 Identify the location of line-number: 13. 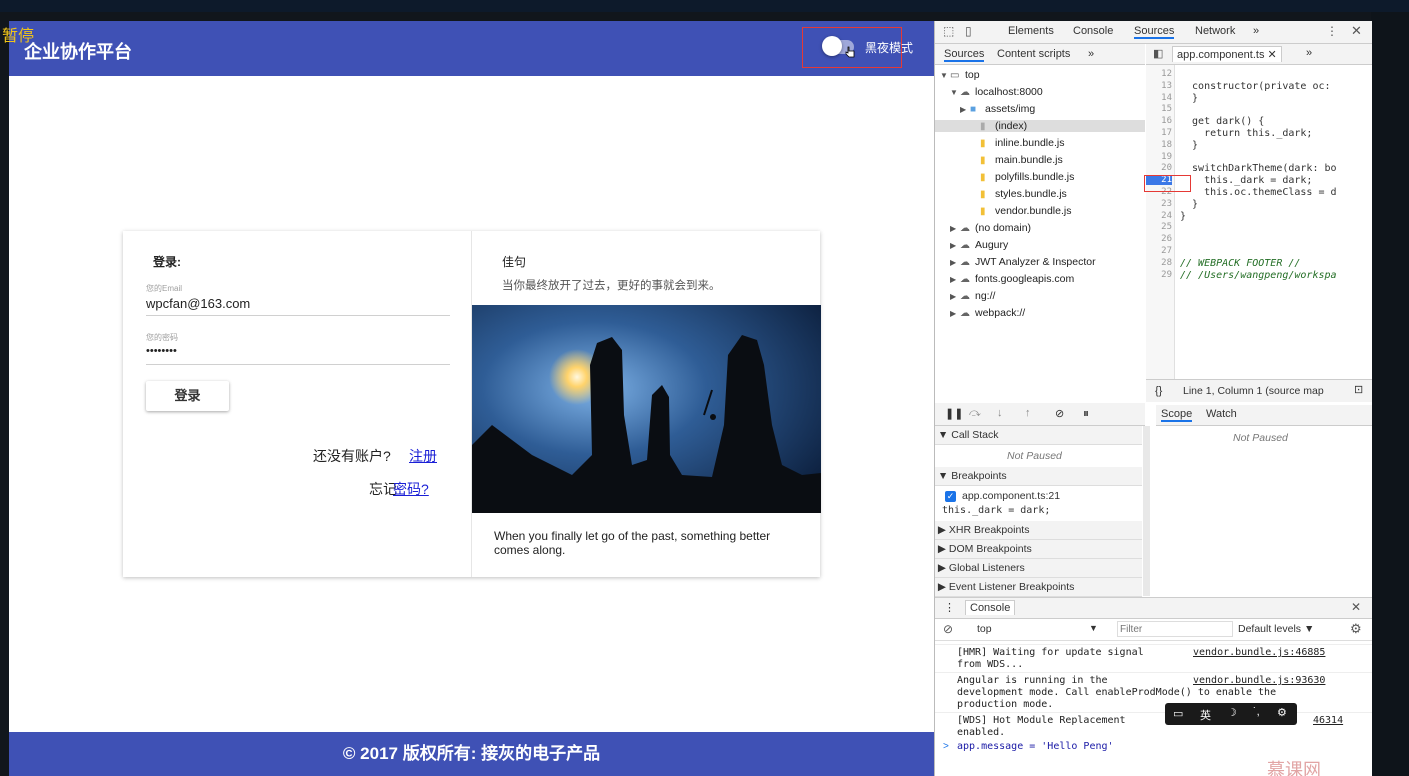
(1159, 86).